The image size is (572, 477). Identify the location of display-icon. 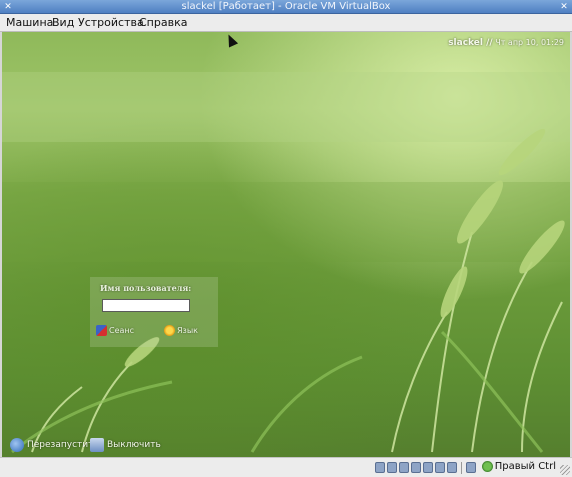
(440, 467).